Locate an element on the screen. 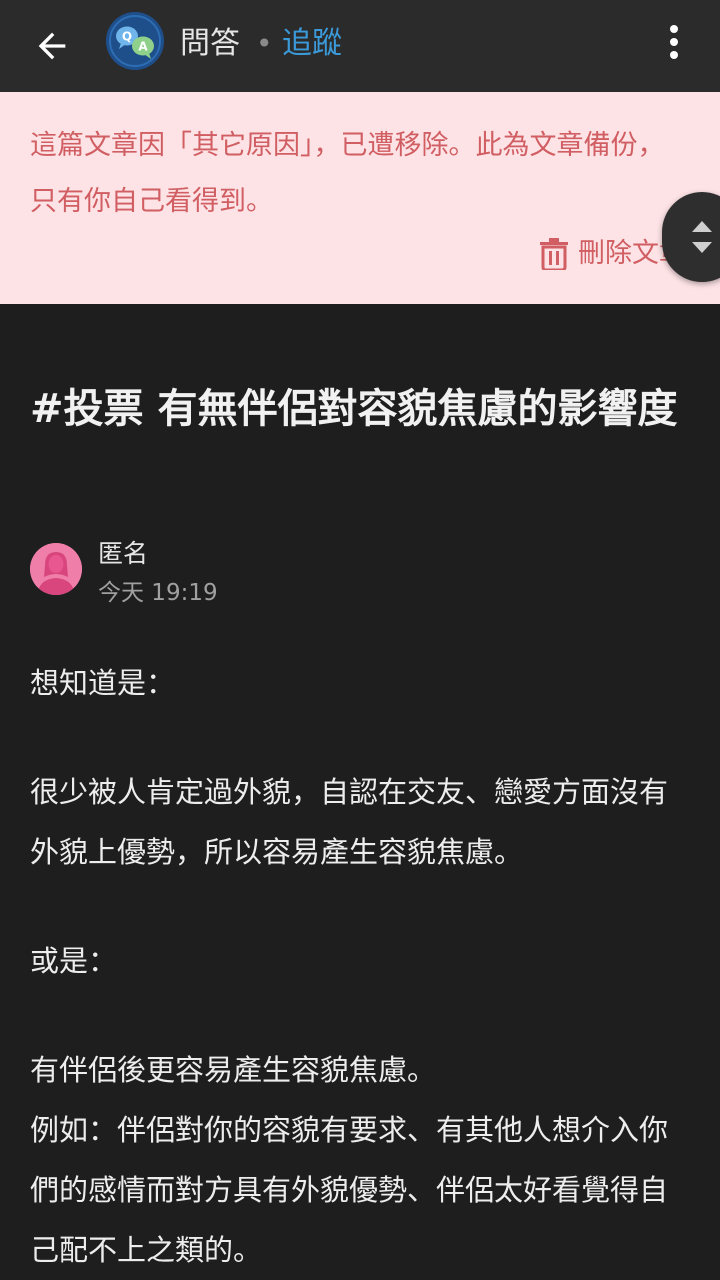  svg-text: Q is located at coordinates (127, 37).